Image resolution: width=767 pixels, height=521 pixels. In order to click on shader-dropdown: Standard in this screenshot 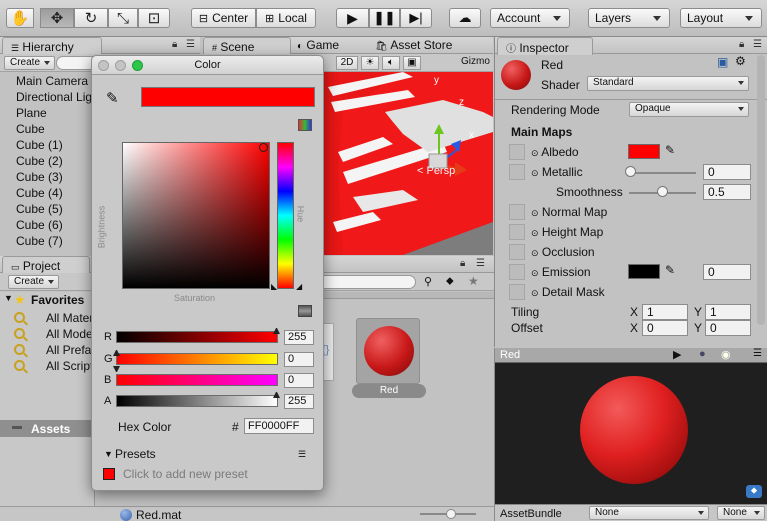, I will do `click(668, 83)`.